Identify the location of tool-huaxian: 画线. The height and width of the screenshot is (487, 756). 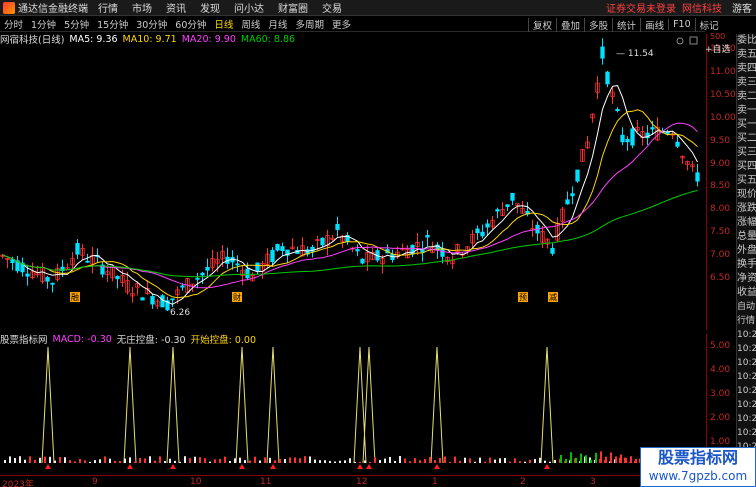
(654, 24).